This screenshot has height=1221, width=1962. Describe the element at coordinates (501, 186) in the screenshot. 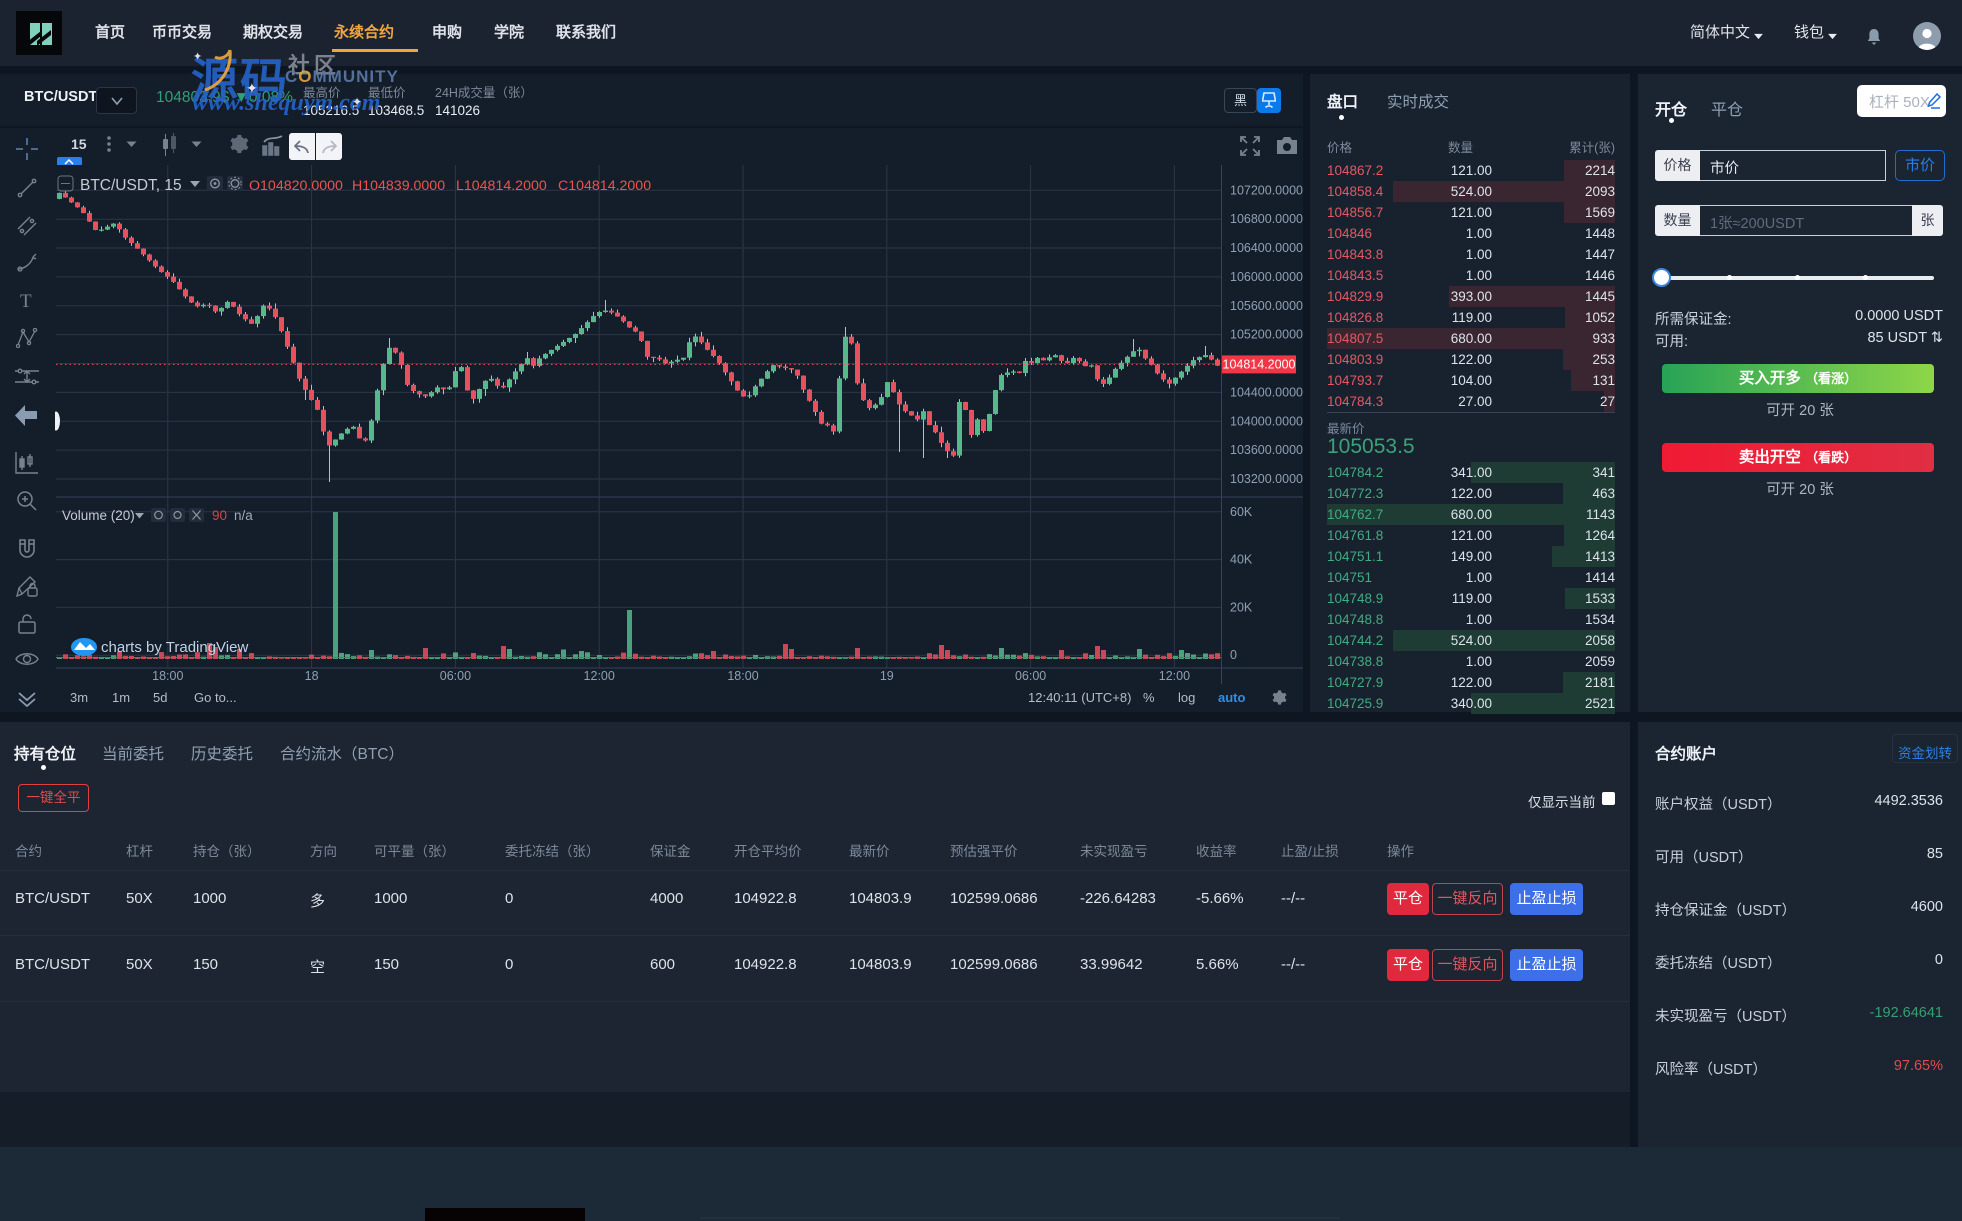

I see `svg-text: L104814.2000` at that location.